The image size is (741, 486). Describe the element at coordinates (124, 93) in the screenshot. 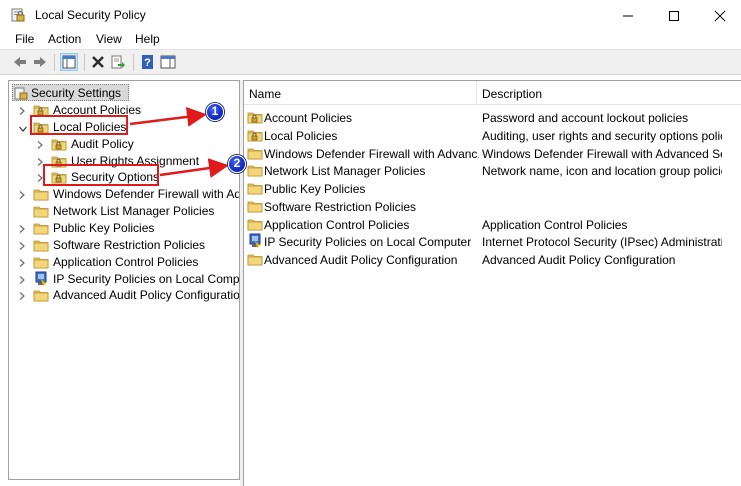

I see `tree-root-security-settings: Security Settings` at that location.